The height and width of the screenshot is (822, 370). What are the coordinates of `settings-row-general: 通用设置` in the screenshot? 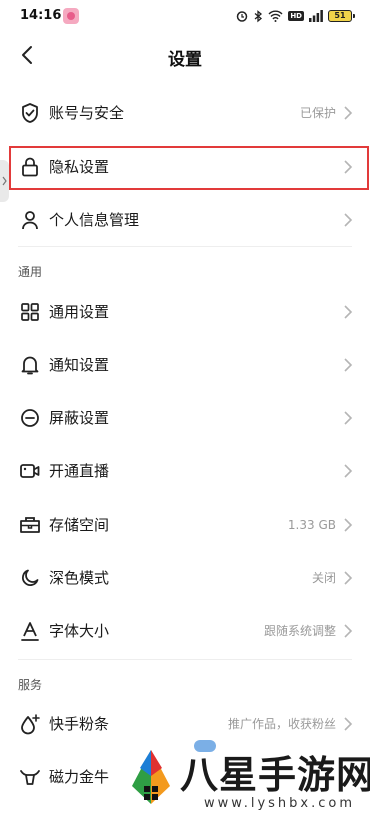 It's located at (185, 312).